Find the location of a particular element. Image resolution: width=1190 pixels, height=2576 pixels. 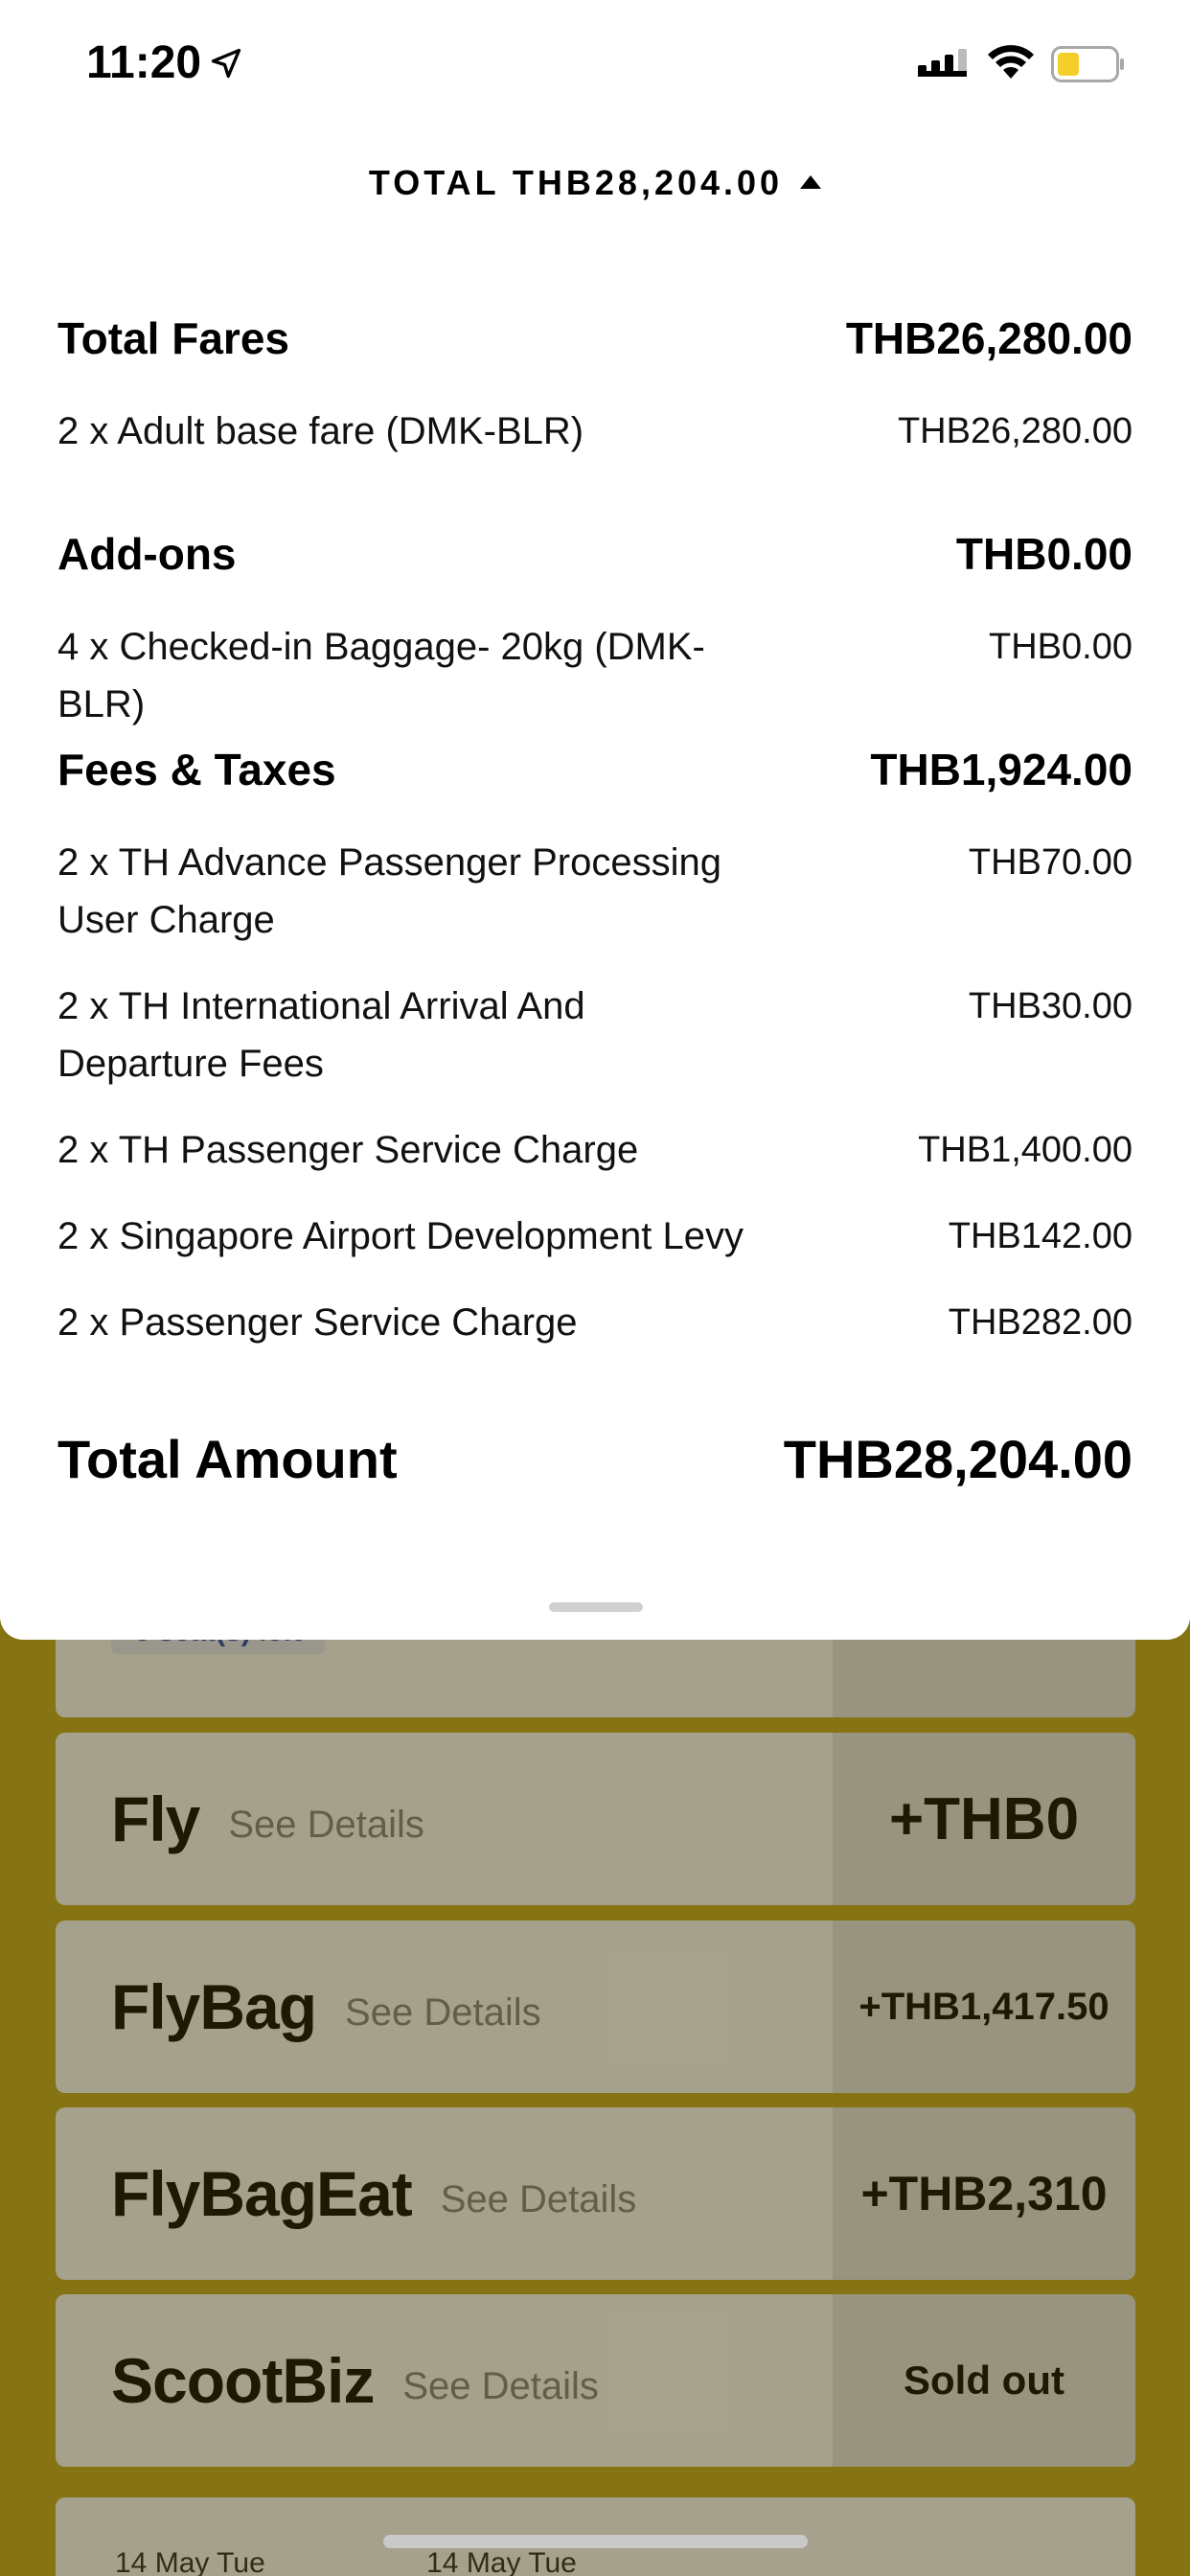

status-time: 11:20 is located at coordinates (144, 63).